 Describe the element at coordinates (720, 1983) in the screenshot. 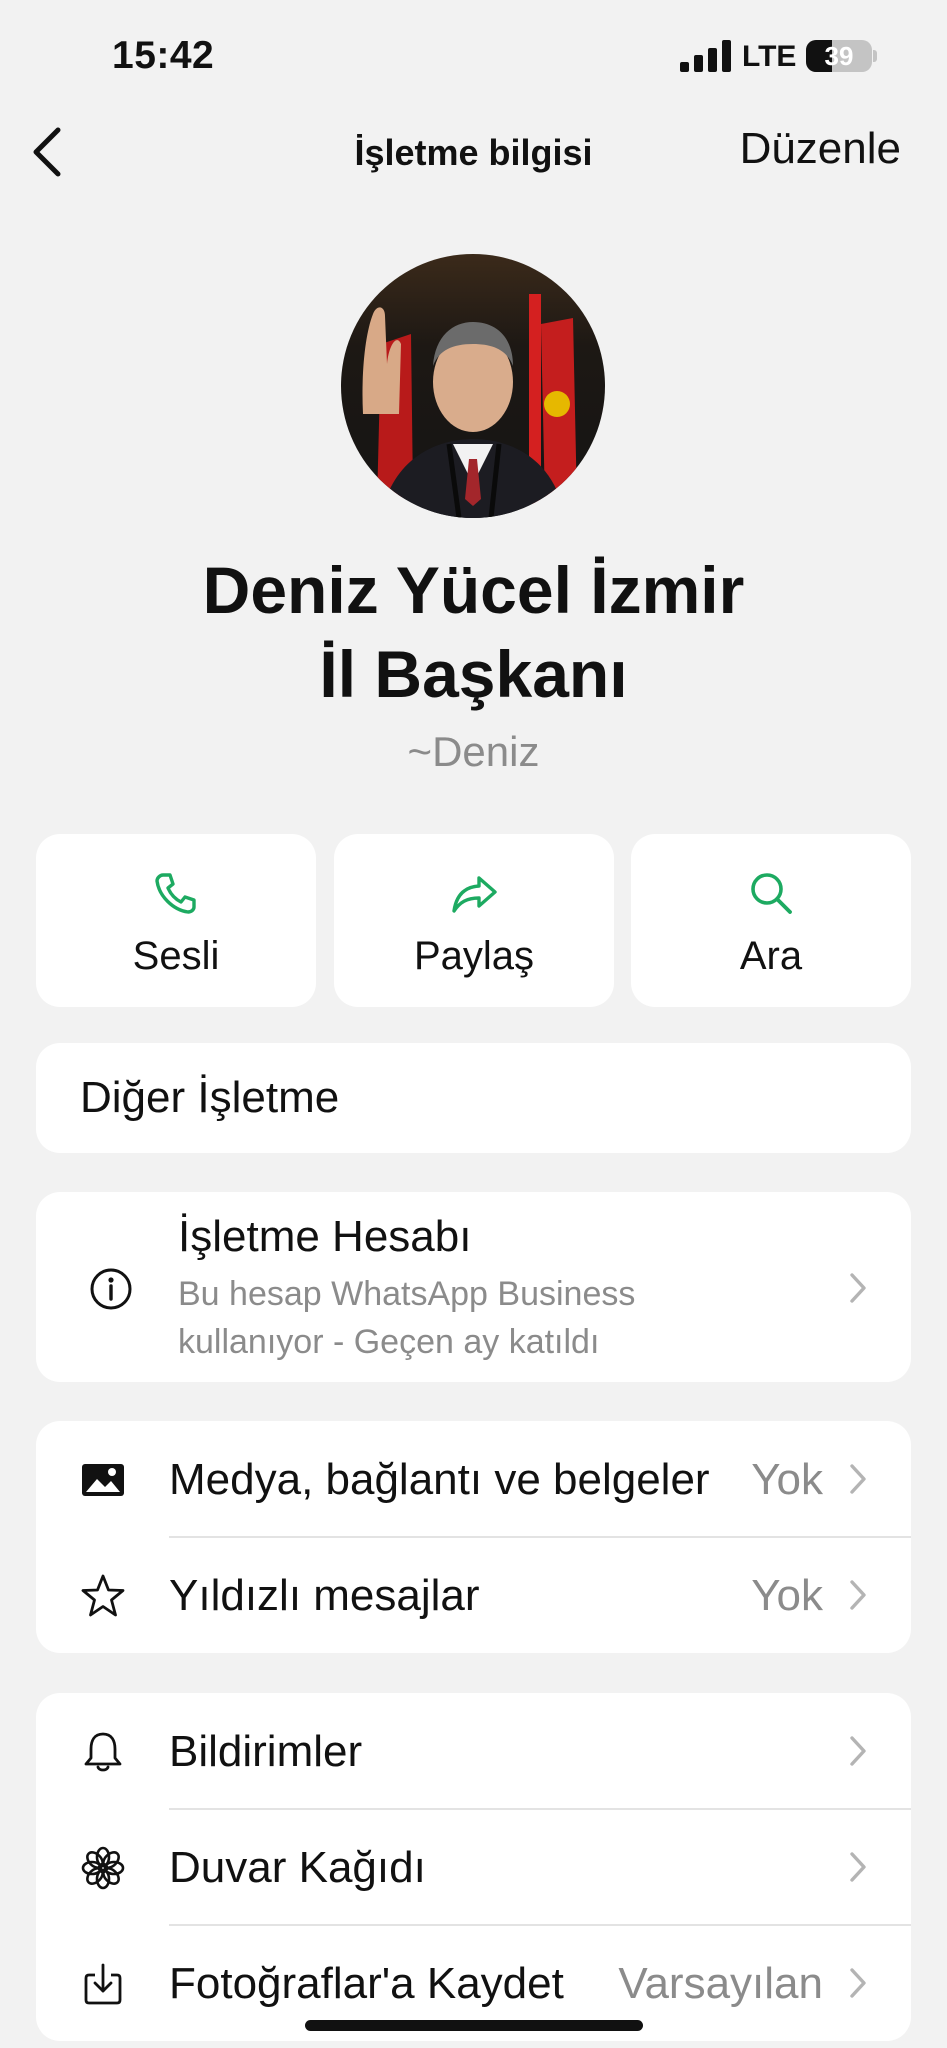

I see `save-to-photos-value: Varsayılan` at that location.